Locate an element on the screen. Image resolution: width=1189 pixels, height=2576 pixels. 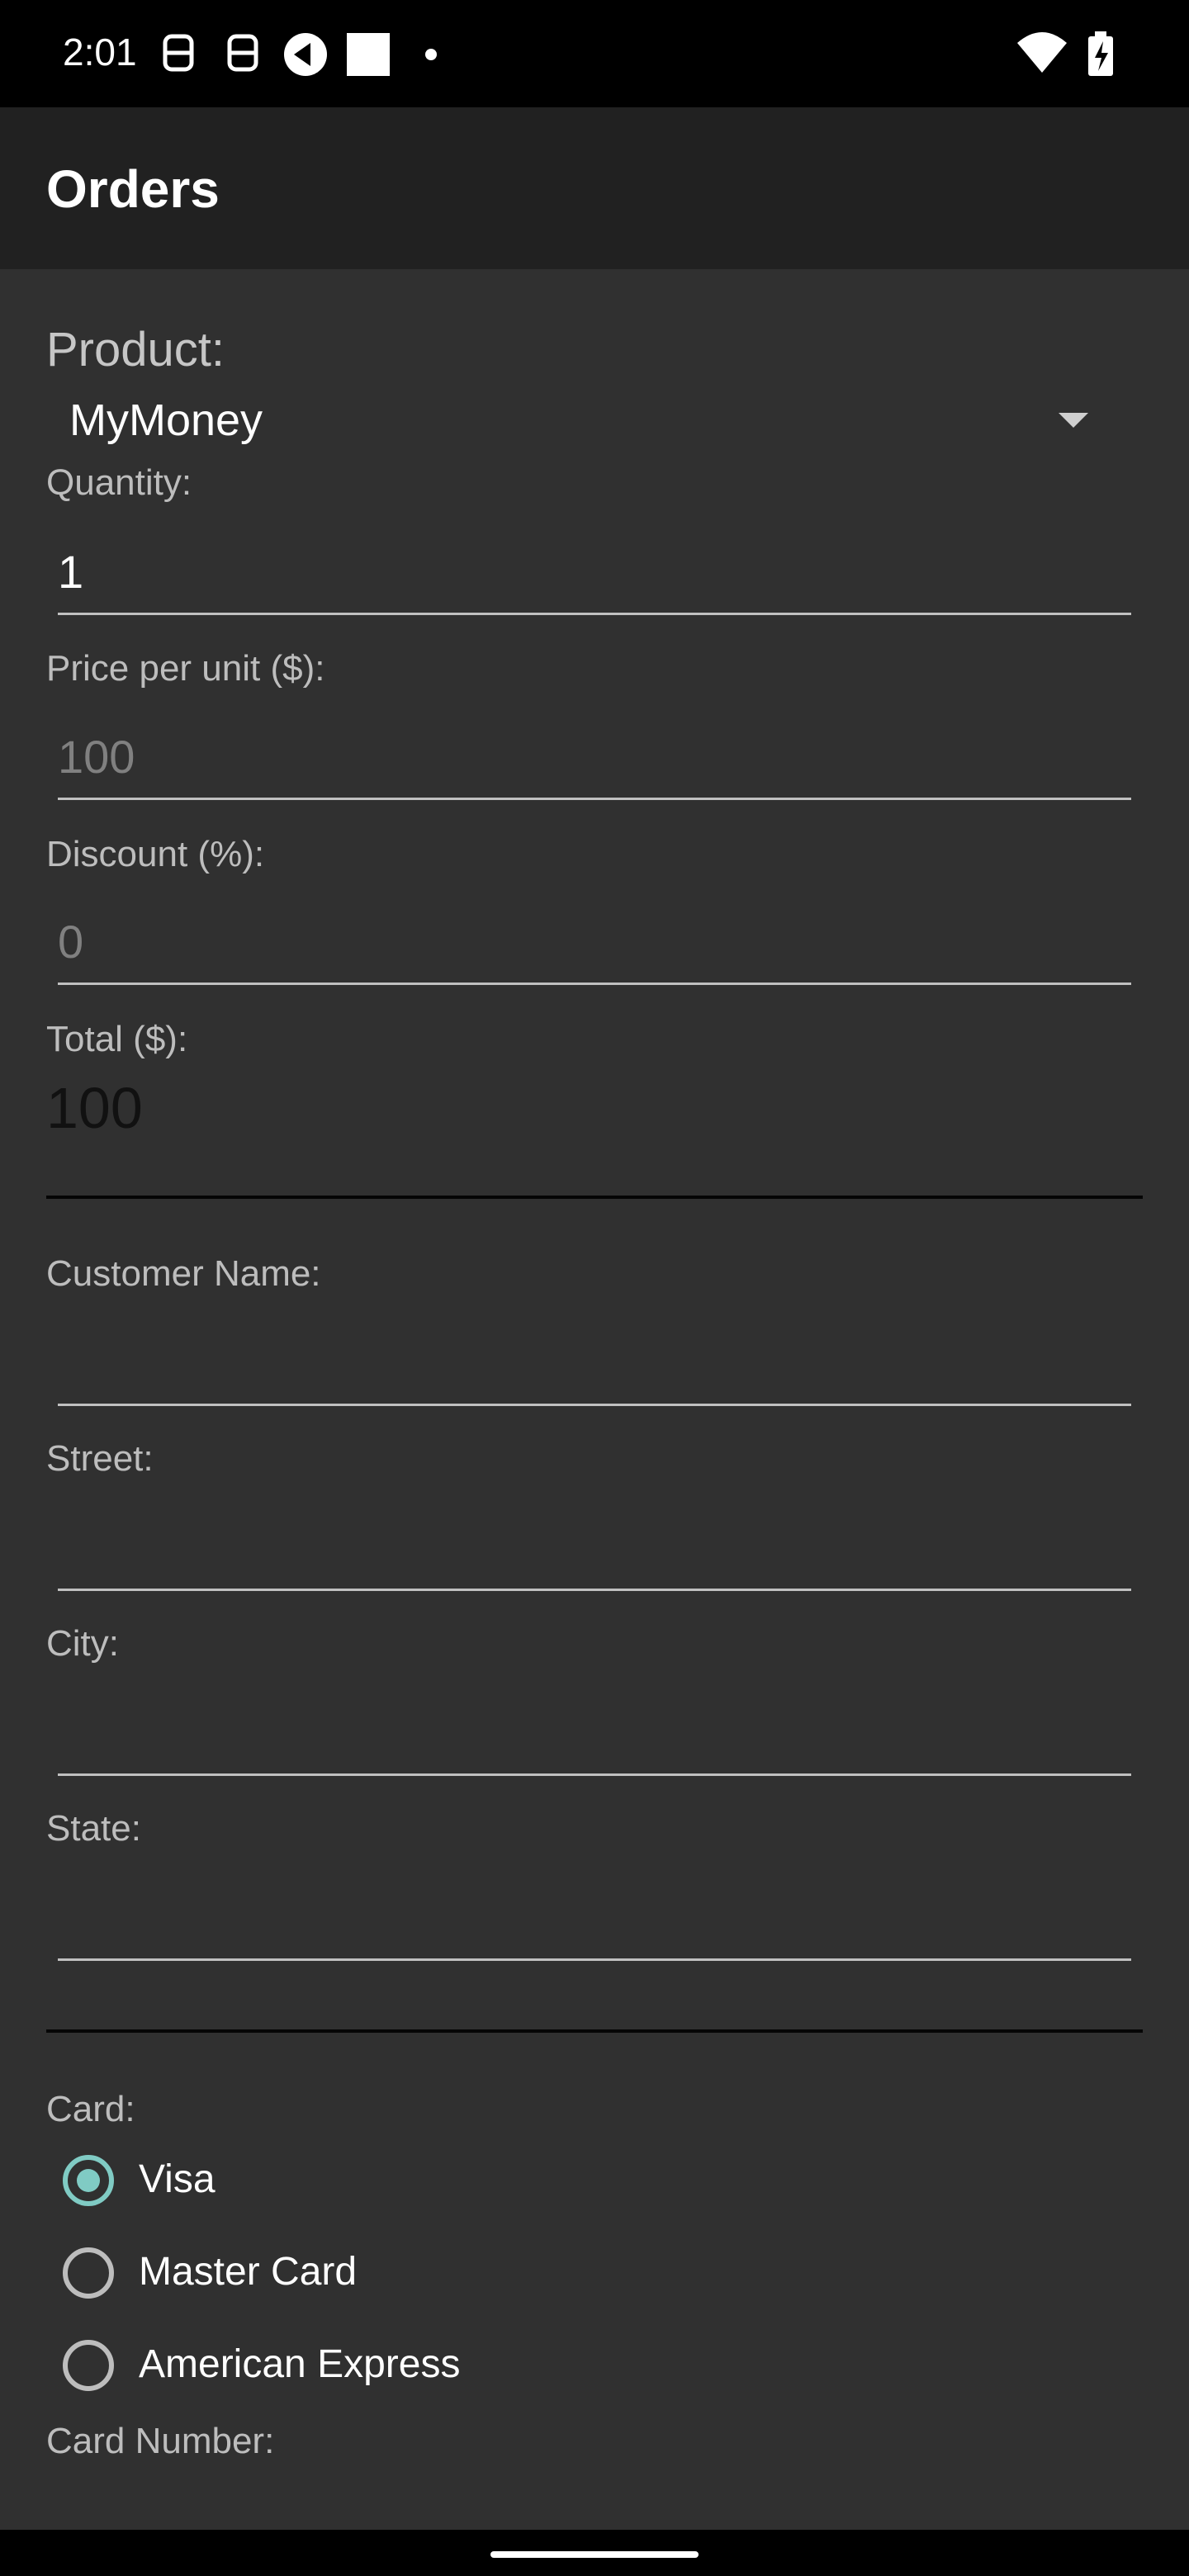
gesture-handle is located at coordinates (594, 2554).